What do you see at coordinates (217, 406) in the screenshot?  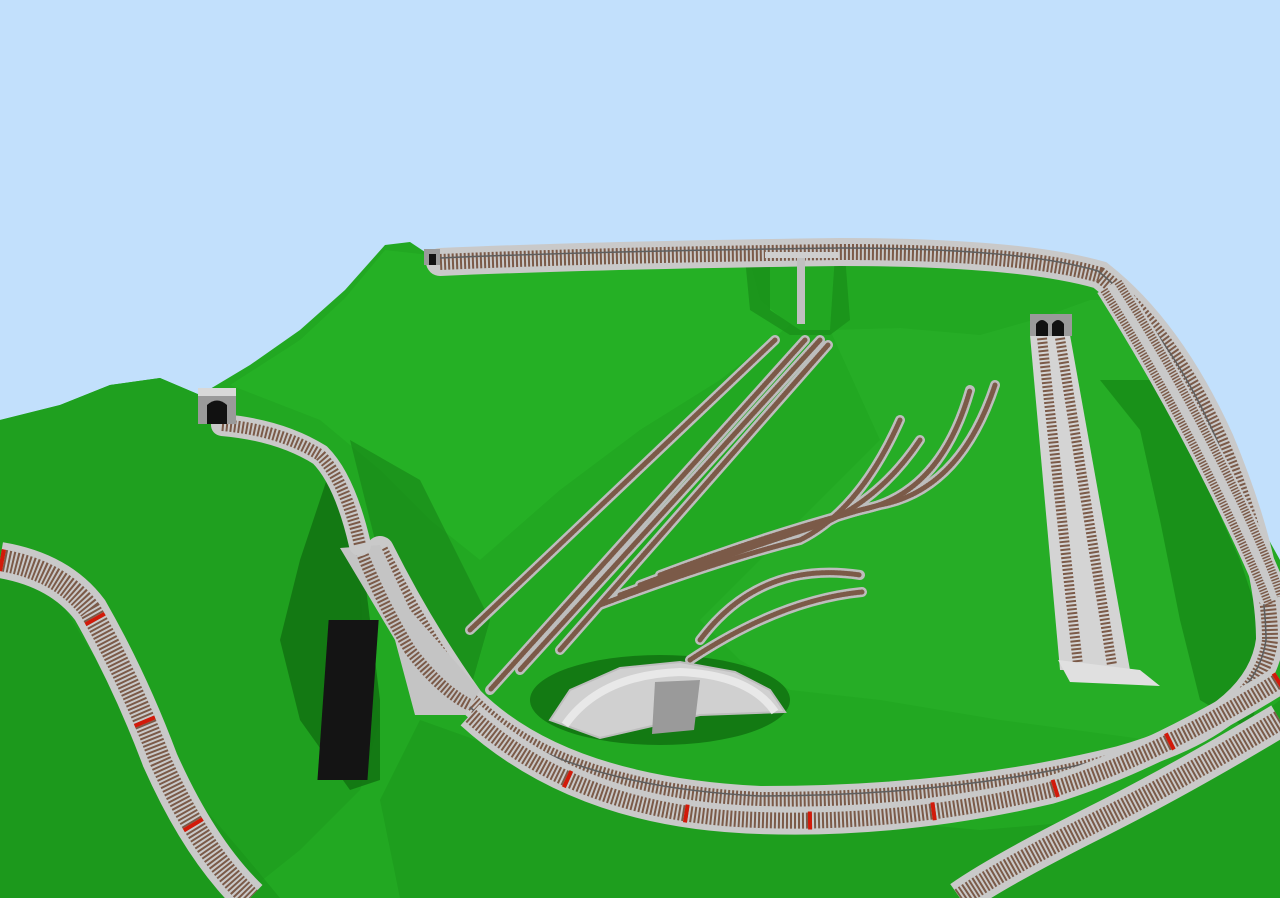 I see `tunnel-portal-left` at bounding box center [217, 406].